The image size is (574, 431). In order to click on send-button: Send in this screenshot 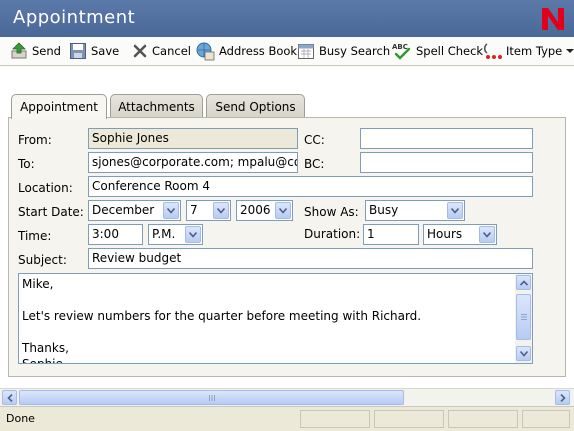, I will do `click(35, 51)`.